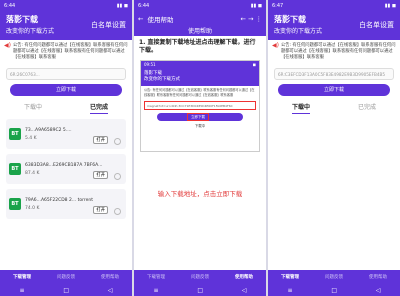  Describe the element at coordinates (200, 77) in the screenshot. I see `inner-header: 落影下载 改变你的下载方式` at that location.